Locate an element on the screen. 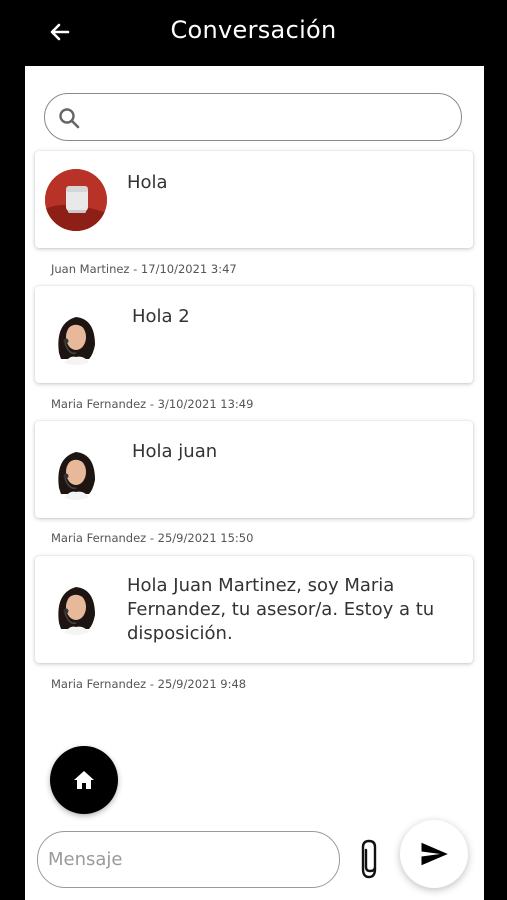  message-meta: Maria Fernandez - 25/9/2021 9:48 is located at coordinates (149, 684).